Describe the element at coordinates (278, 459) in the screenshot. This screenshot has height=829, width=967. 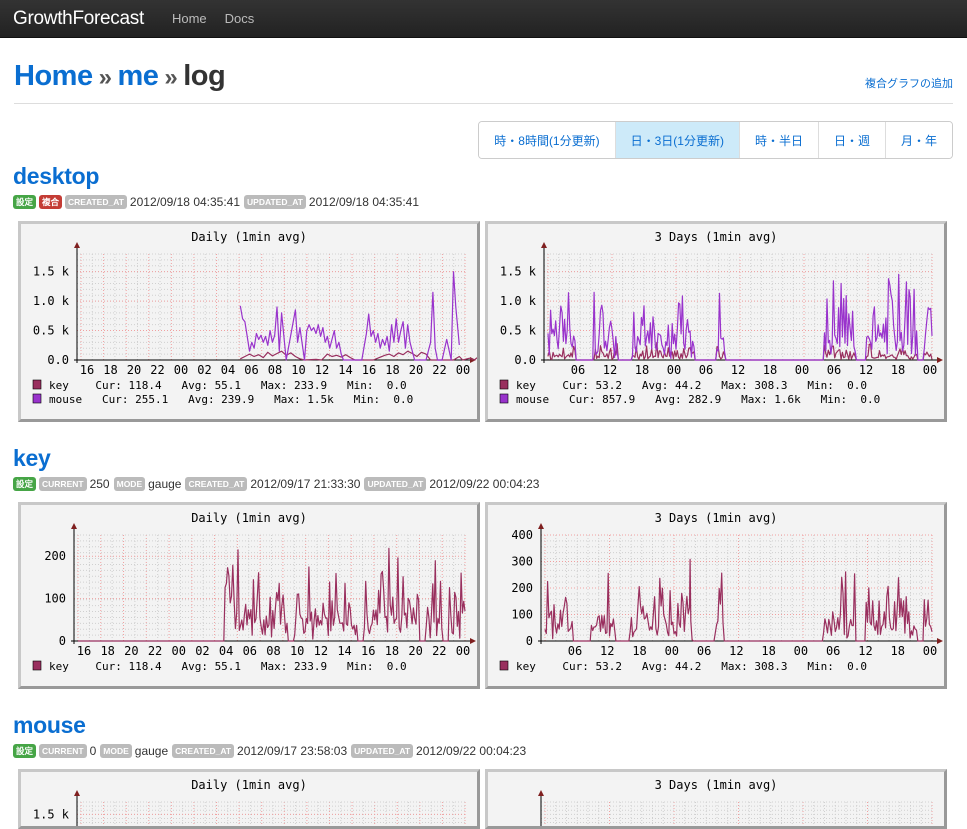
I see `graph-title-key: key` at that location.